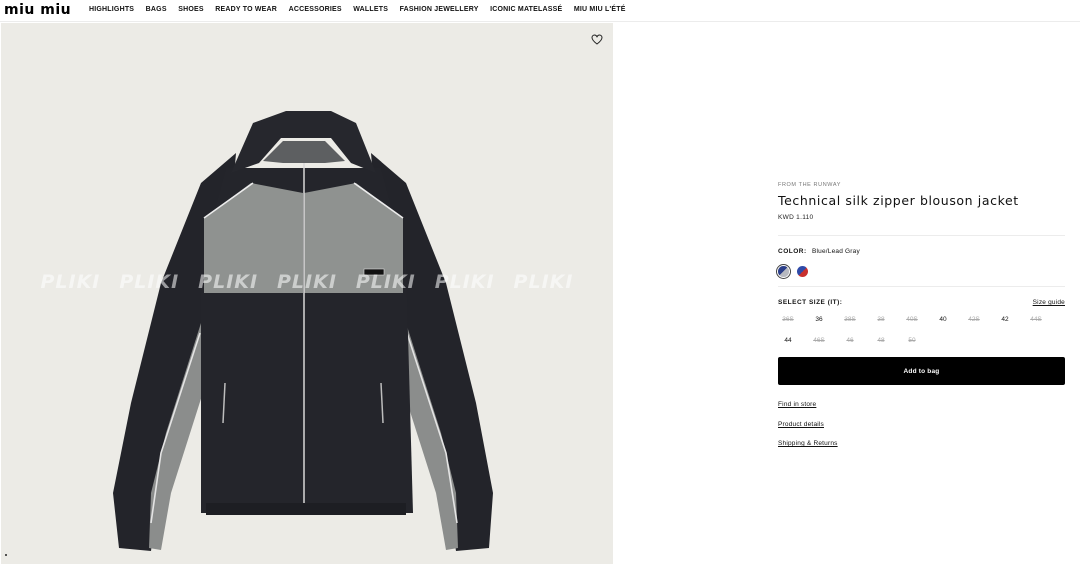  I want to click on size-option: 40S, so click(912, 319).